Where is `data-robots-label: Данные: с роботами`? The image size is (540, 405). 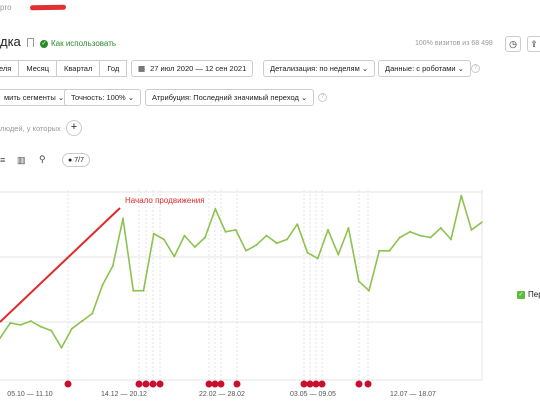
data-robots-label: Данные: с роботами is located at coordinates (420, 68).